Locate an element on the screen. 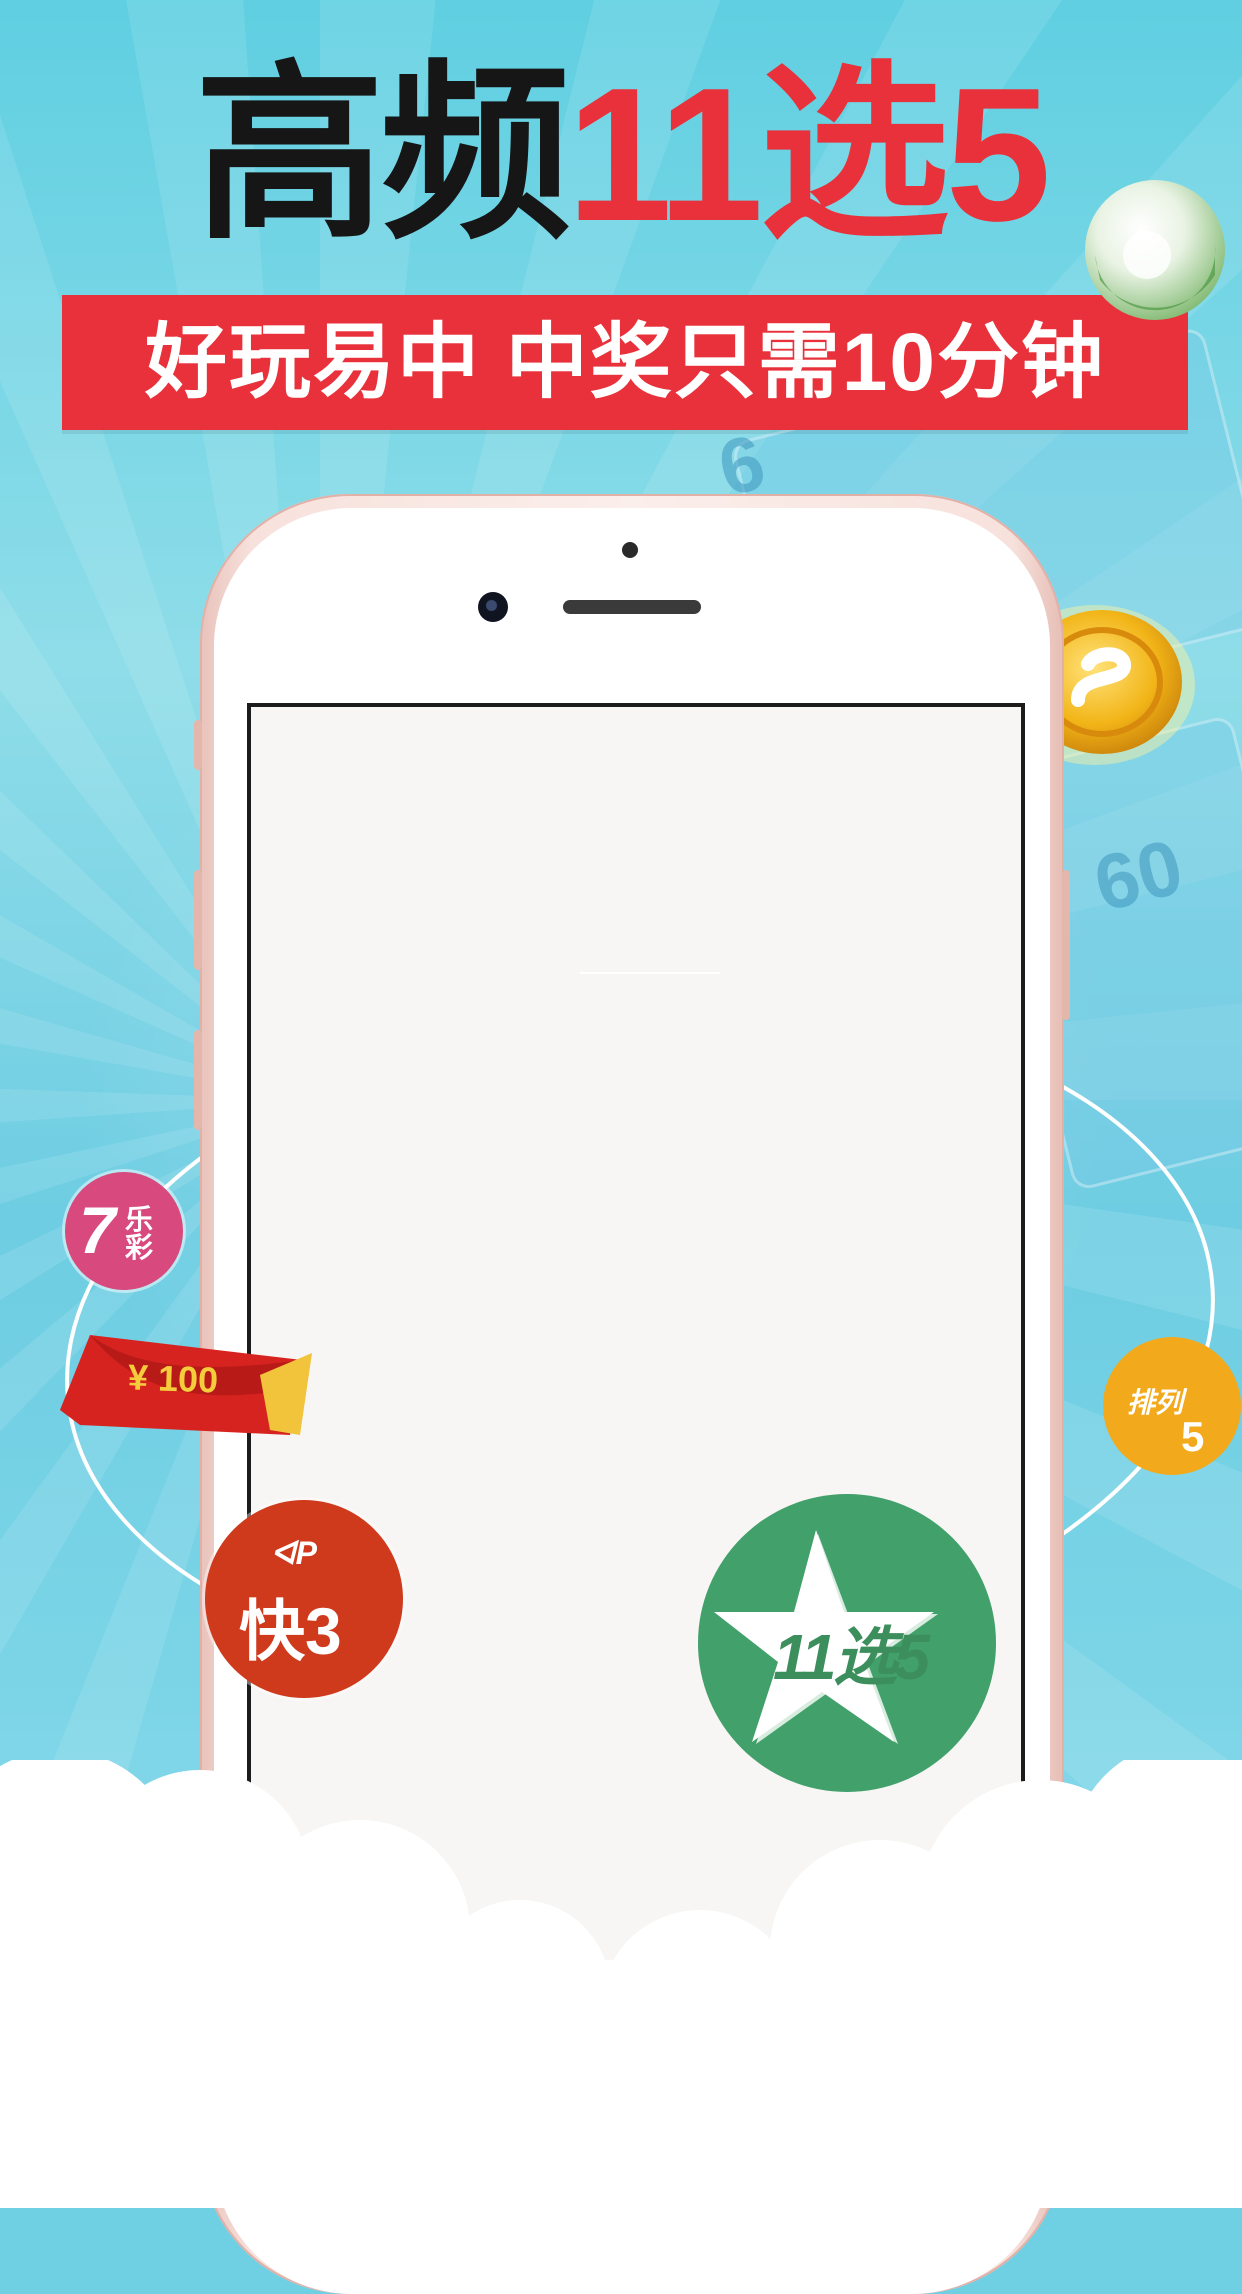  kuai3-badge-label: 快3 is located at coordinates (290, 1631).